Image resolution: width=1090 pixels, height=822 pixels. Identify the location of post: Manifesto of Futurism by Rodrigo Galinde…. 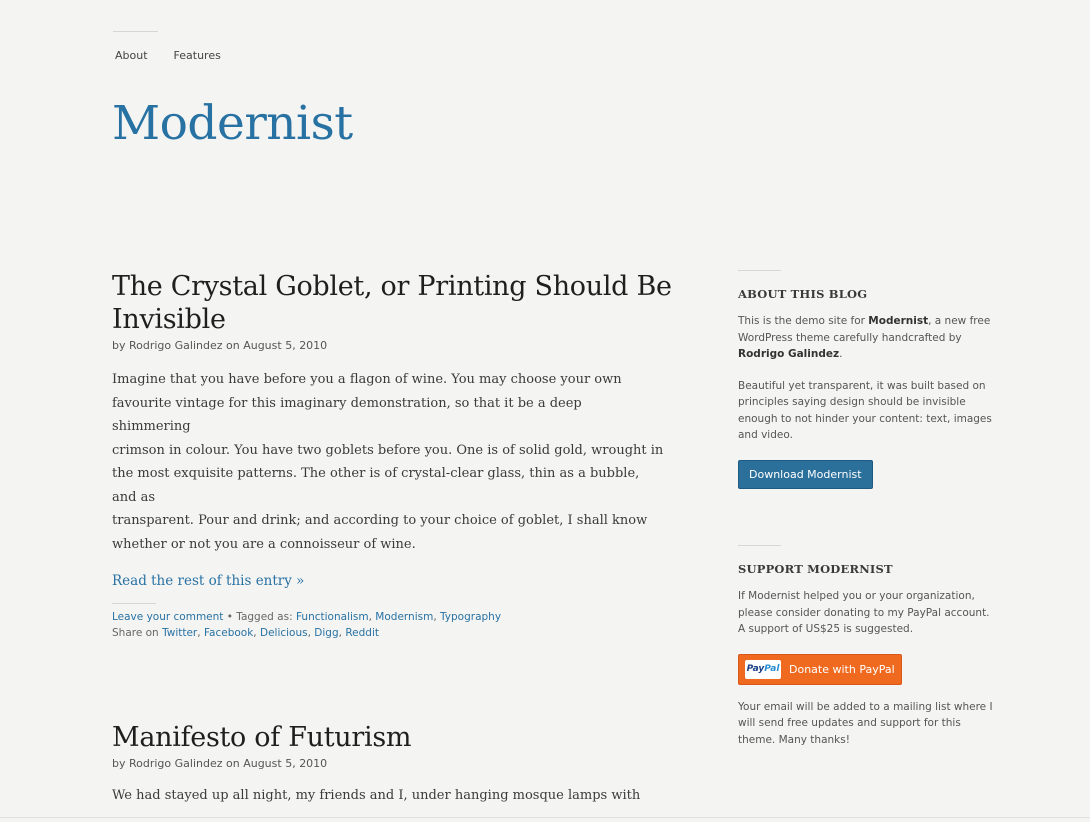
(392, 764).